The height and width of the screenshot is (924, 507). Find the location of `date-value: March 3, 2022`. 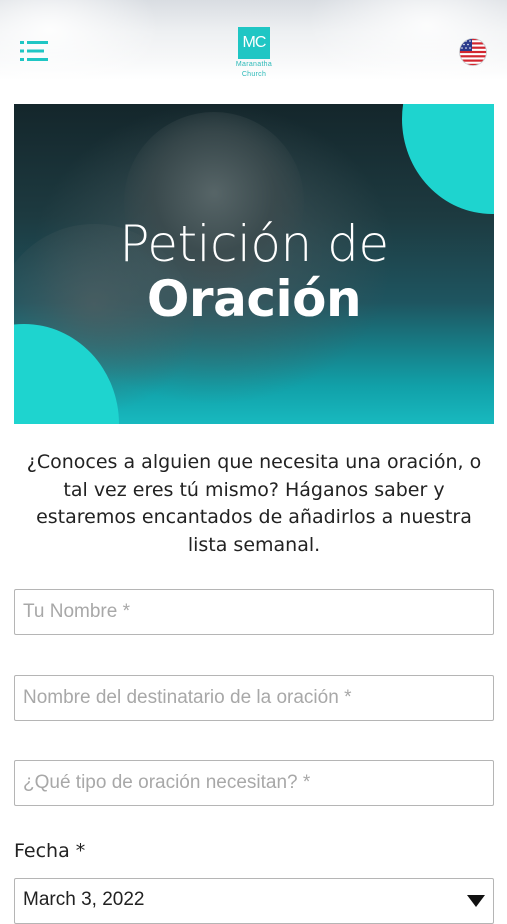

date-value: March 3, 2022 is located at coordinates (84, 899).